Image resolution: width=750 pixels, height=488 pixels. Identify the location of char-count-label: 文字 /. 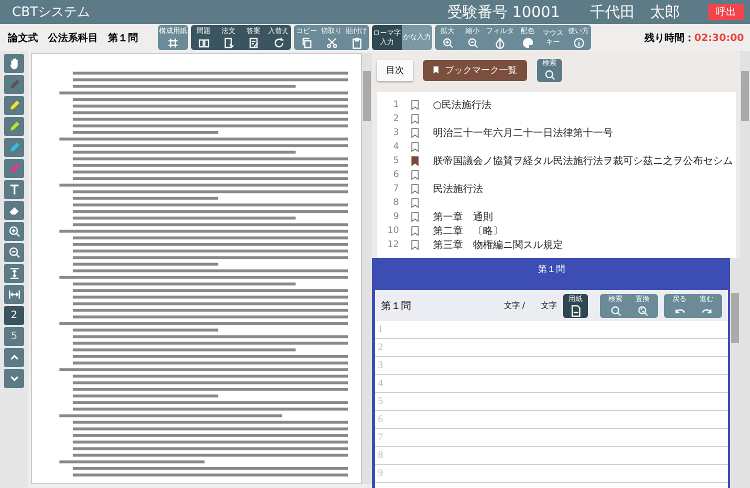
(514, 305).